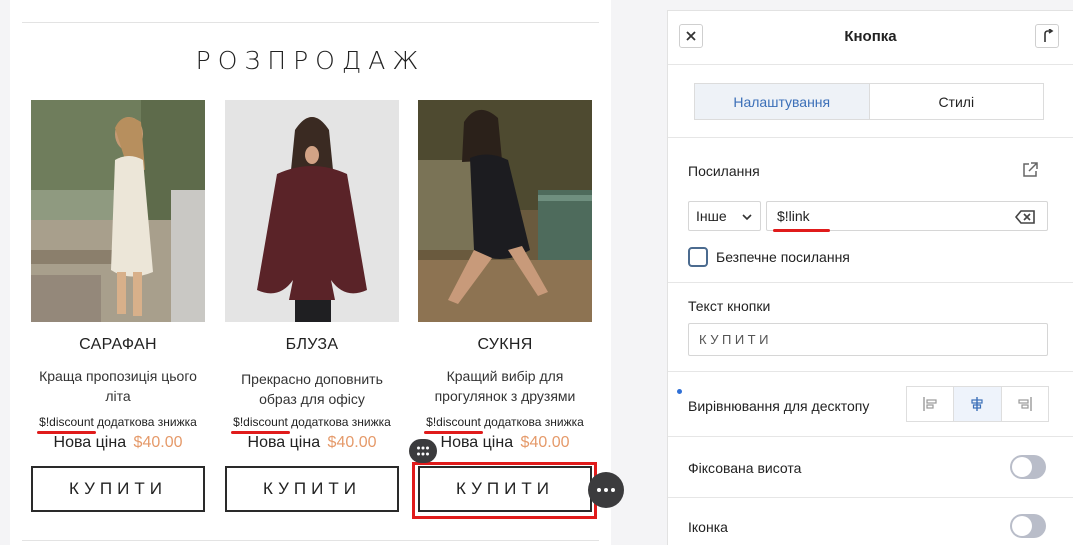 This screenshot has height=545, width=1073. I want to click on section-title: РОЗПРОДАЖ, so click(310, 60).